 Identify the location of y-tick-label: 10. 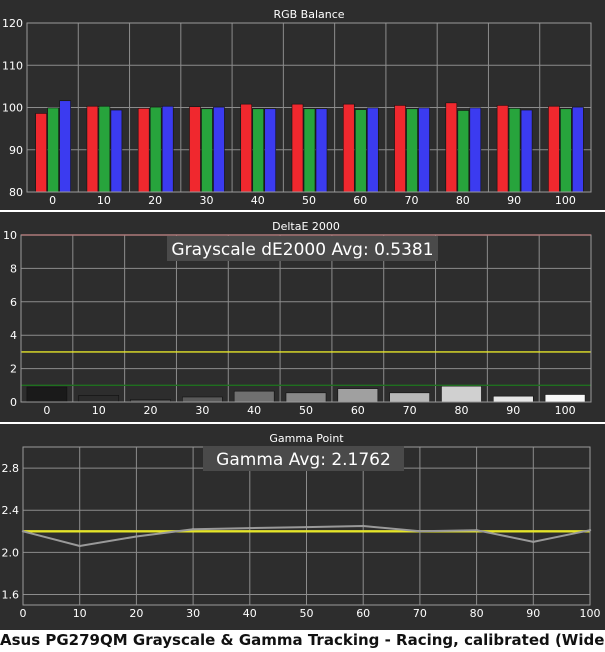
(10, 235).